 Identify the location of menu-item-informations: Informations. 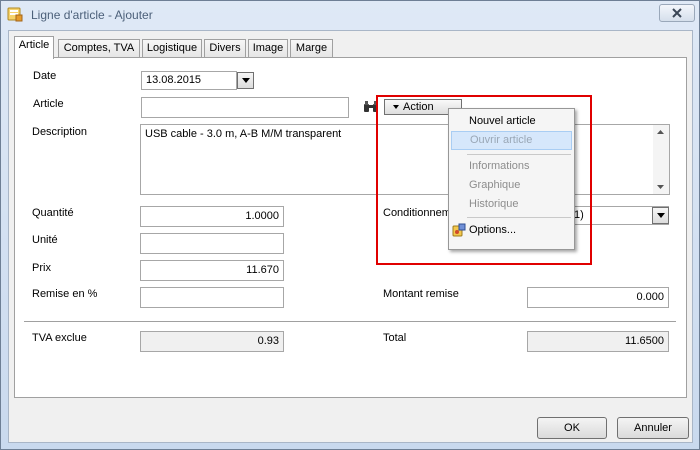
(511, 166).